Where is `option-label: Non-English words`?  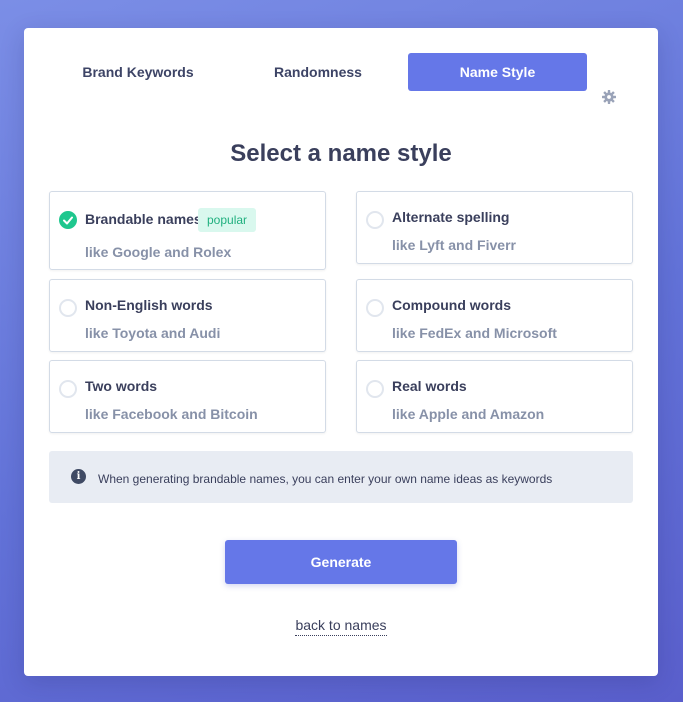 option-label: Non-English words is located at coordinates (149, 305).